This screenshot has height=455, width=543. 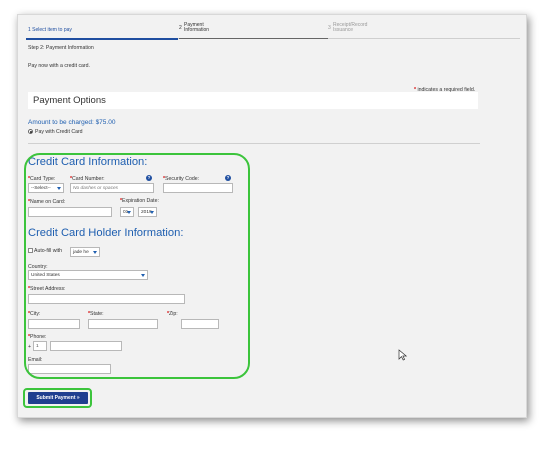 What do you see at coordinates (61, 48) in the screenshot?
I see `step-heading: Step 2: Payment Information` at bounding box center [61, 48].